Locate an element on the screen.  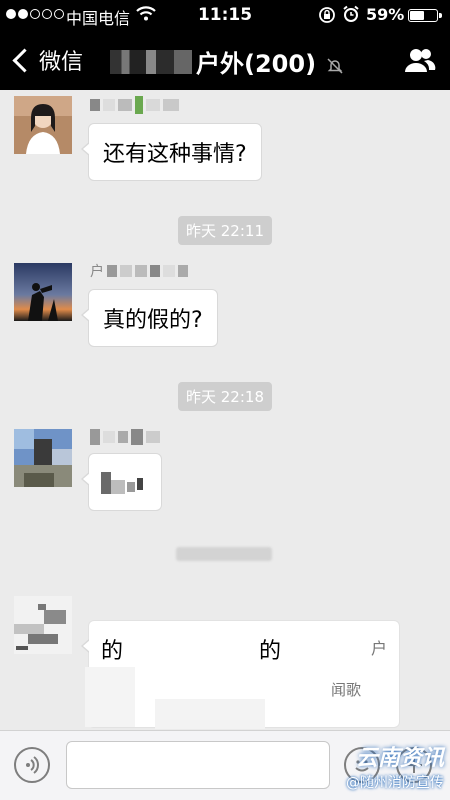
message-input is located at coordinates (198, 765).